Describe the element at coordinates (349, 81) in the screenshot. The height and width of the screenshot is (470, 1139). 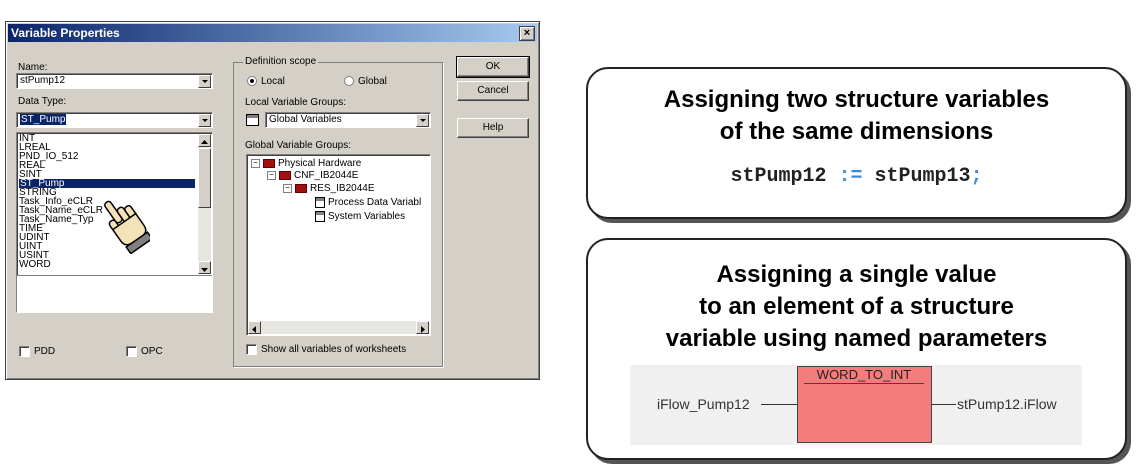
I see `global-radio` at that location.